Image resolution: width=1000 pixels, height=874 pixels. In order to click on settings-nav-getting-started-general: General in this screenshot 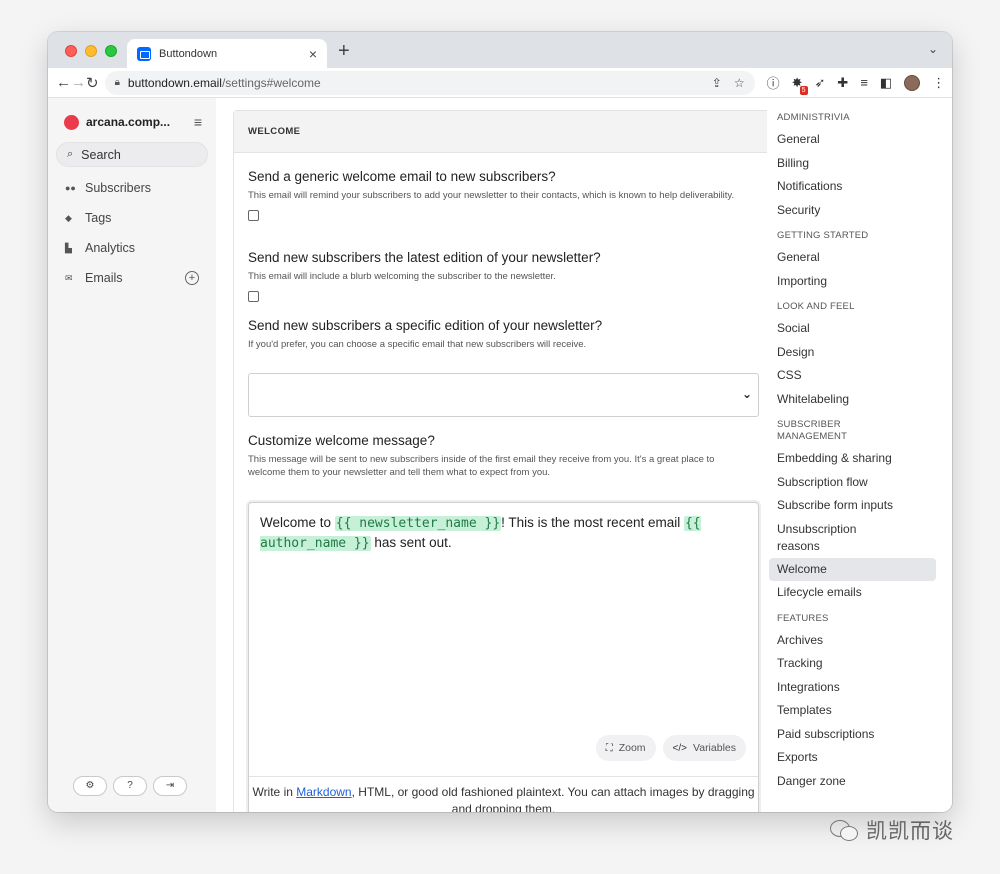, I will do `click(859, 258)`.